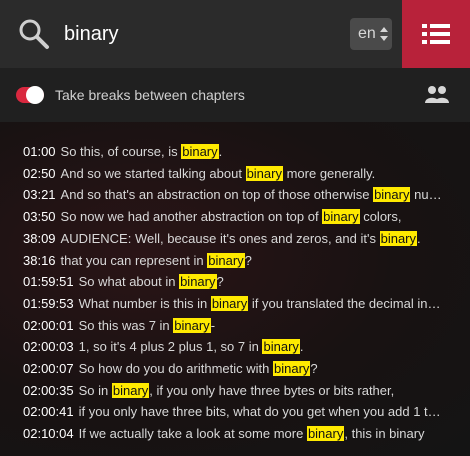 Image resolution: width=470 pixels, height=456 pixels. Describe the element at coordinates (175, 368) in the screenshot. I see `result-text: So how do you do arithmetic with` at that location.